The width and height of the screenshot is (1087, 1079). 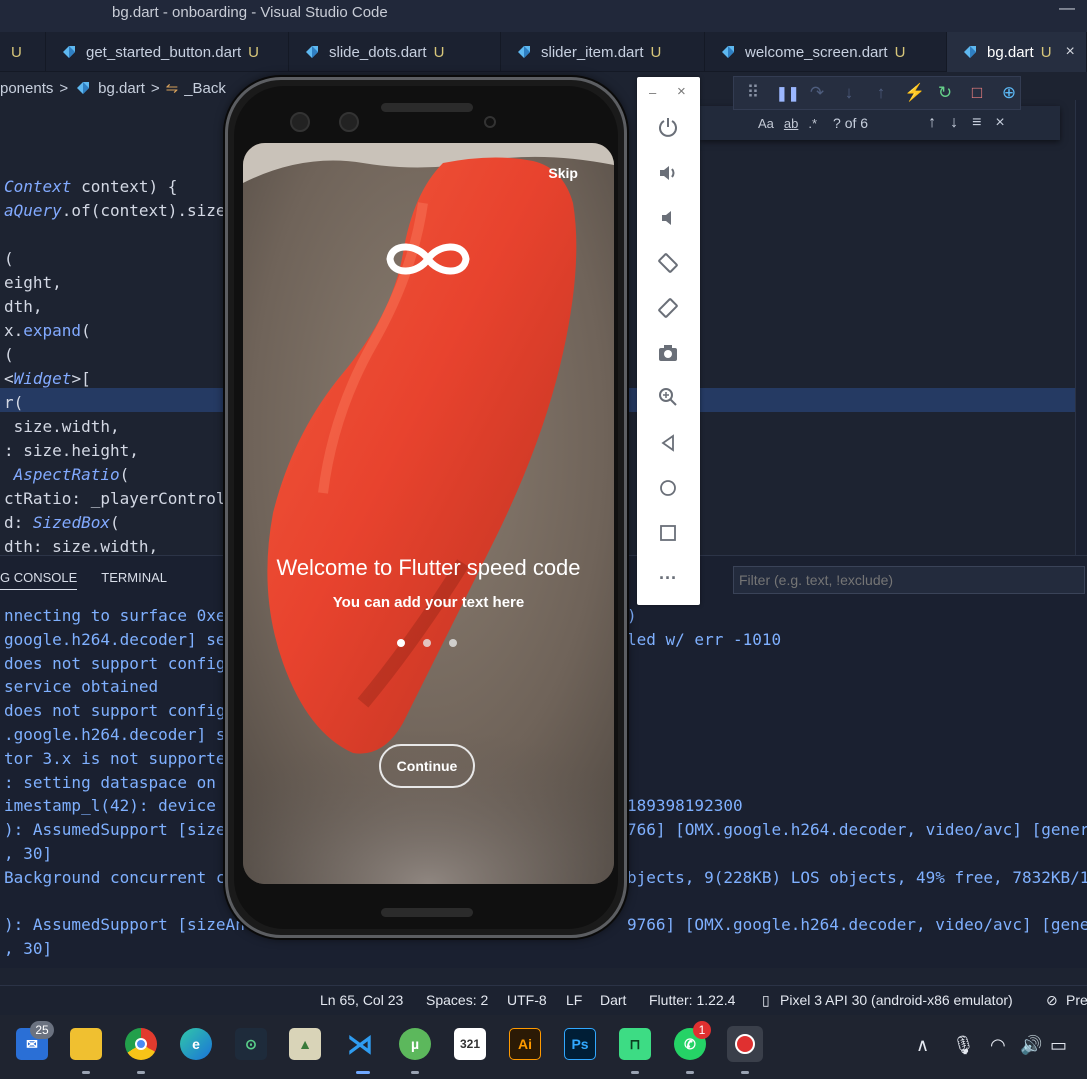 What do you see at coordinates (932, 123) in the screenshot?
I see `previous-match-button: ↑` at bounding box center [932, 123].